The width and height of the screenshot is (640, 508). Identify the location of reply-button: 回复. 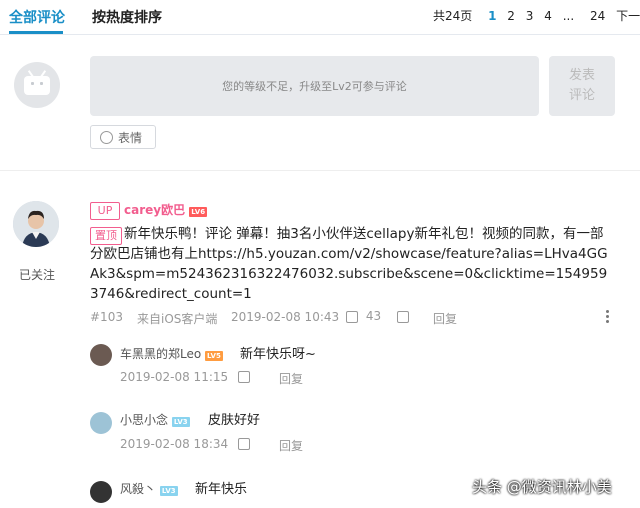
(445, 318).